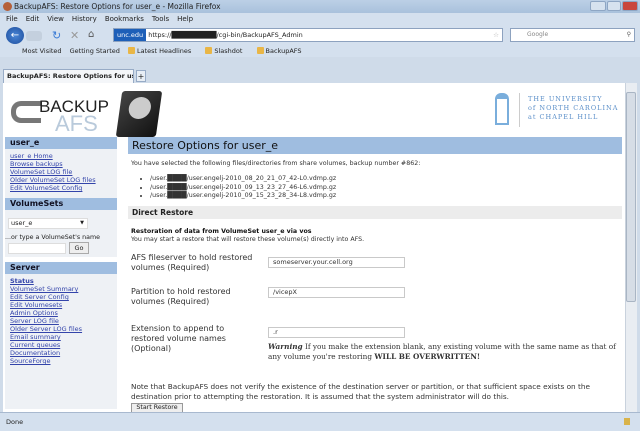 The width and height of the screenshot is (640, 431). I want to click on home-icon: ⌂, so click(91, 34).